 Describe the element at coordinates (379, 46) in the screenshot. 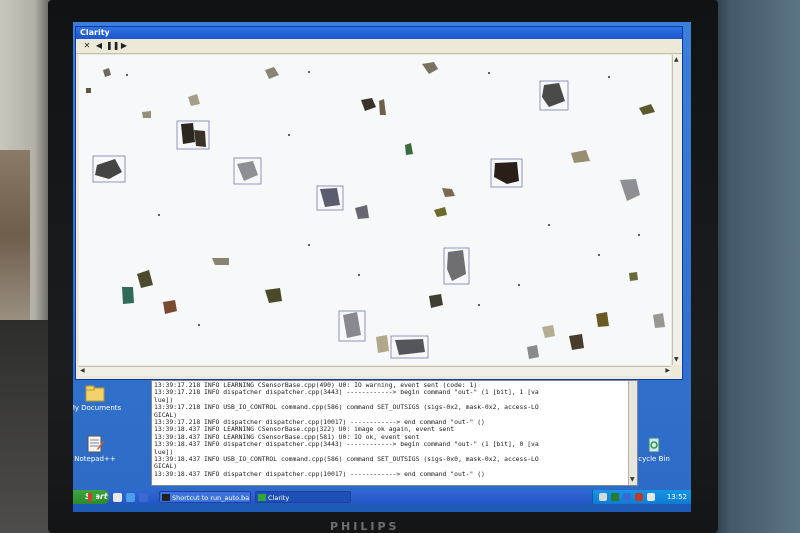

I see `window-toolbar: ✕ ◀ ❚❚ ▶` at that location.